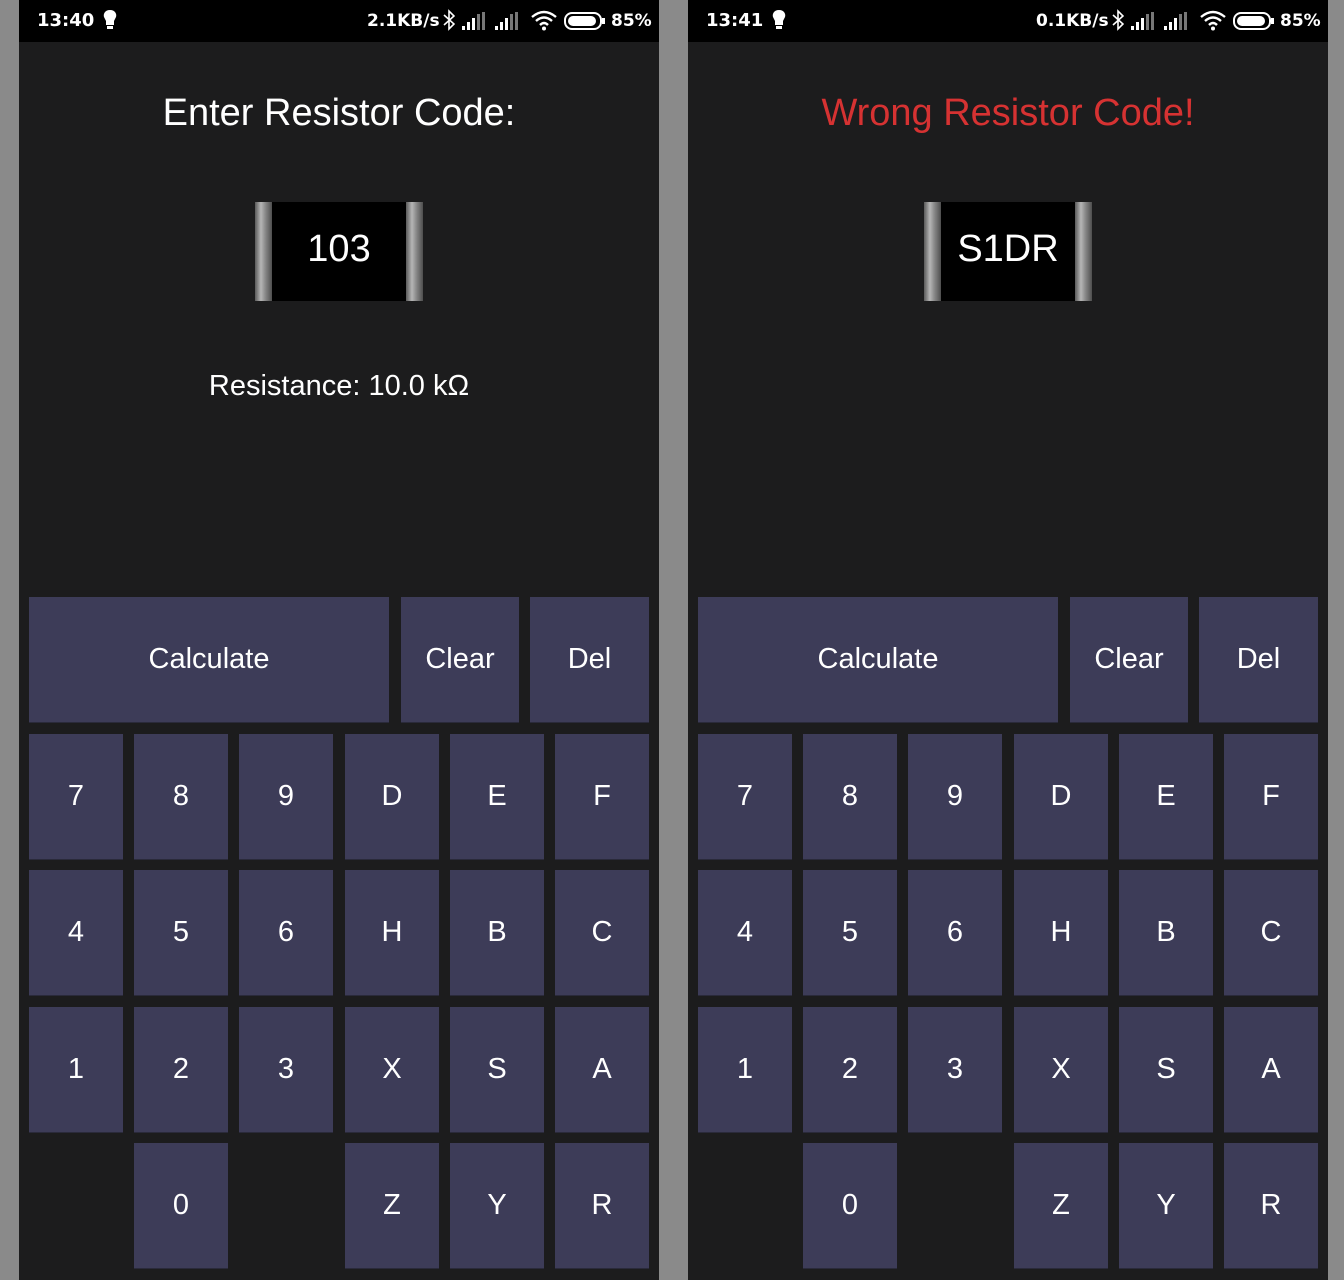 The image size is (1344, 1280). I want to click on smd-resistor-display: S1DR, so click(1008, 251).